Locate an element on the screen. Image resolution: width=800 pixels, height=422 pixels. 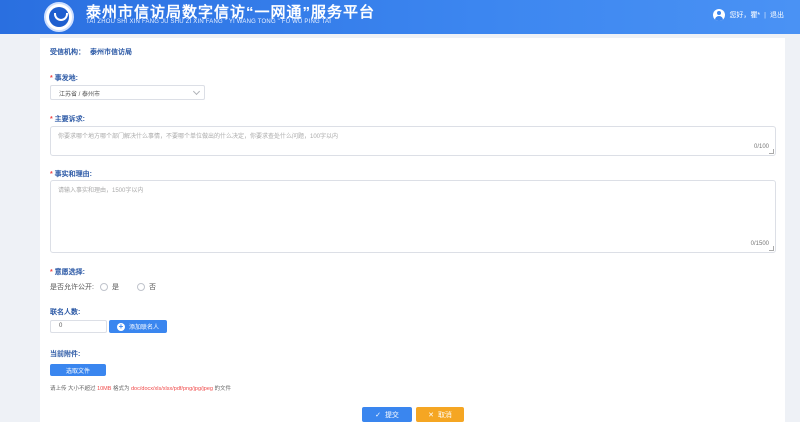
chevron-down-icon is located at coordinates (196, 91).